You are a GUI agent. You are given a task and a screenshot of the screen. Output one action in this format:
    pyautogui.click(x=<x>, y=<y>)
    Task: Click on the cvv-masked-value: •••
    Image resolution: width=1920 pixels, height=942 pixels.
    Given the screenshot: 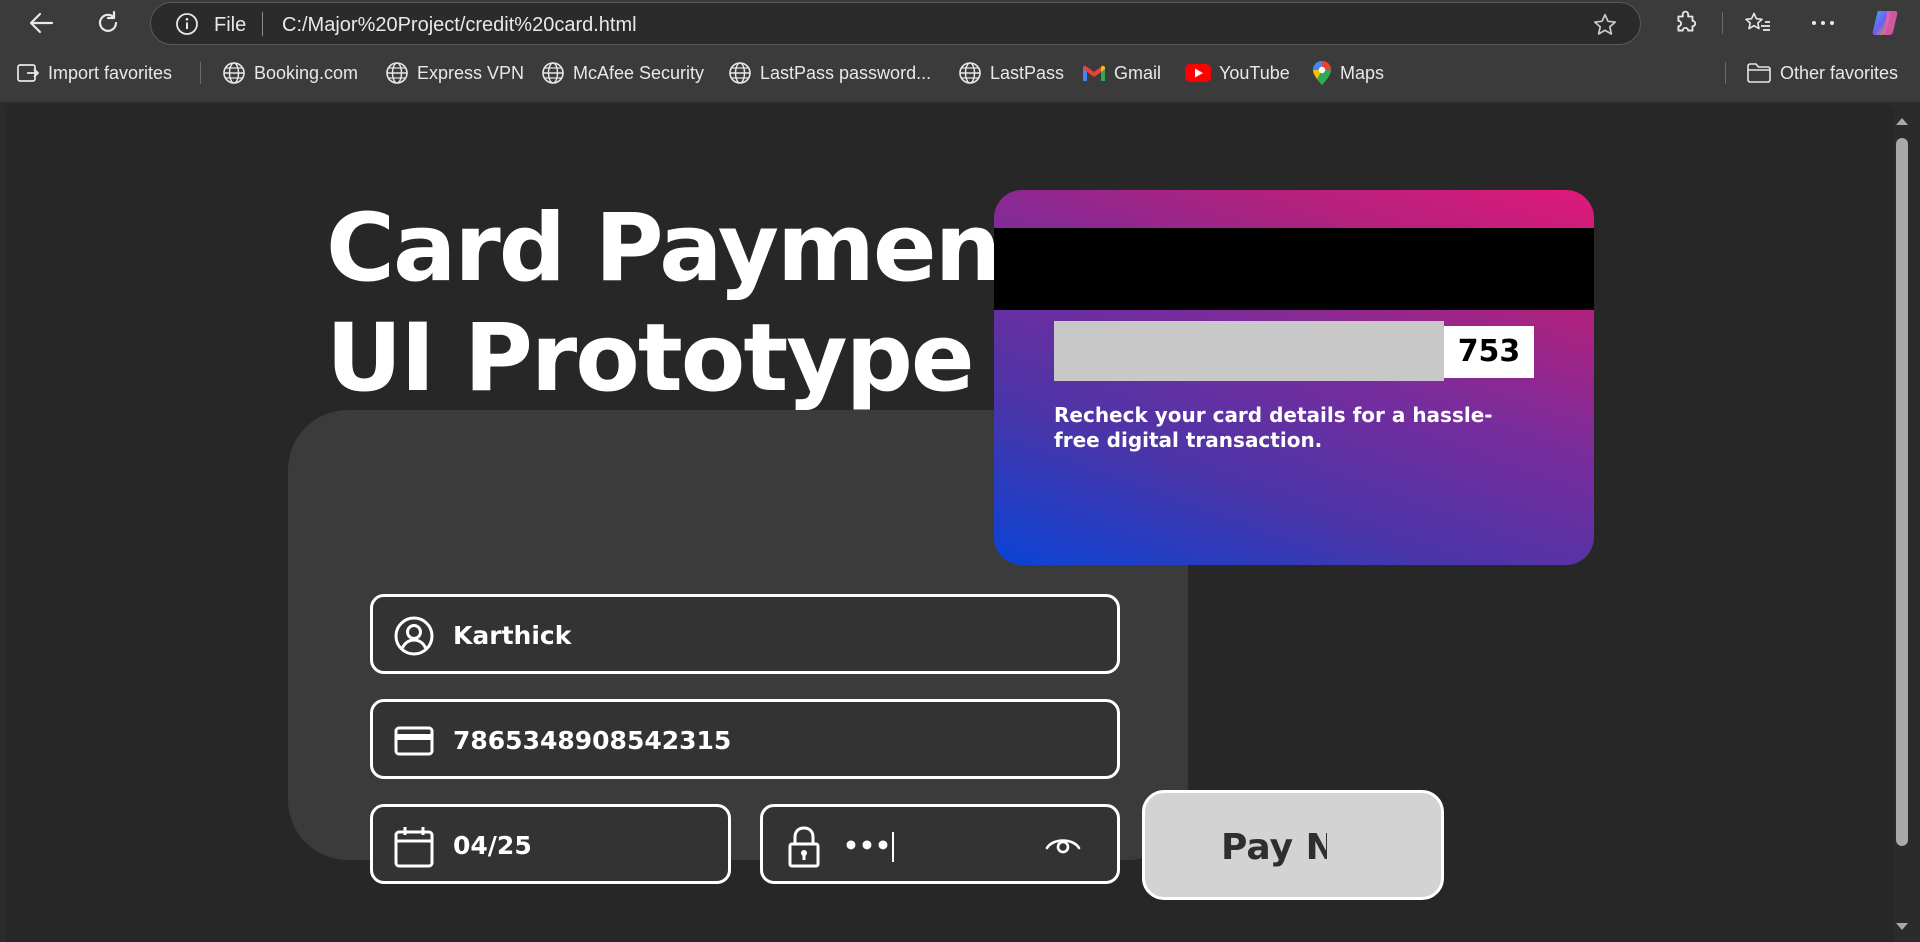 What is the action you would take?
    pyautogui.click(x=868, y=846)
    